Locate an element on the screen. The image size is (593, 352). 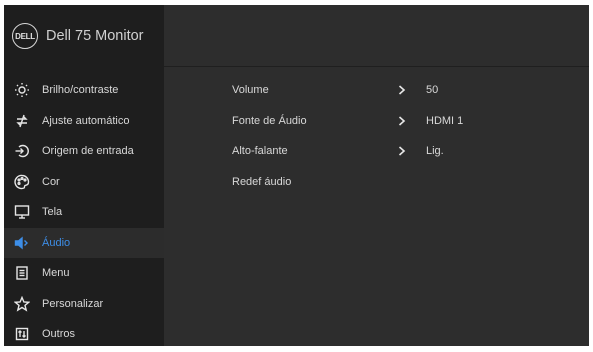
sidebar-item-outros: Outros is located at coordinates (84, 334).